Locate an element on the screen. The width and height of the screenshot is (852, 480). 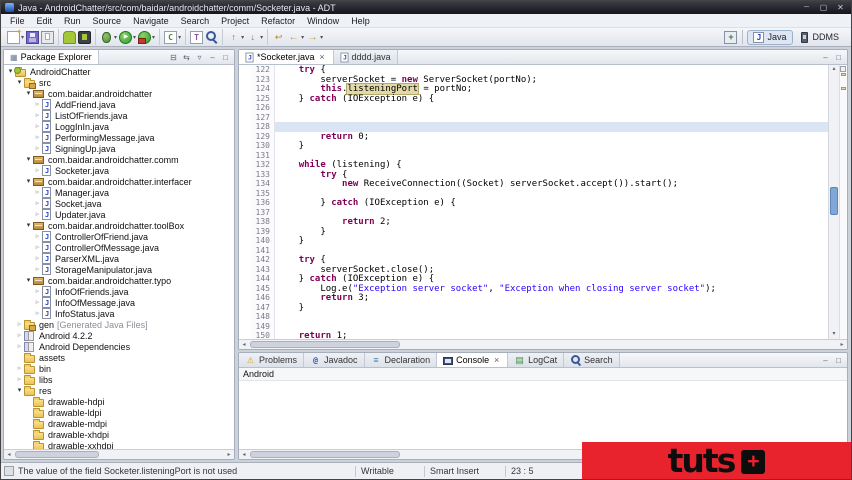
menu-run: Run is located at coordinates (72, 21).